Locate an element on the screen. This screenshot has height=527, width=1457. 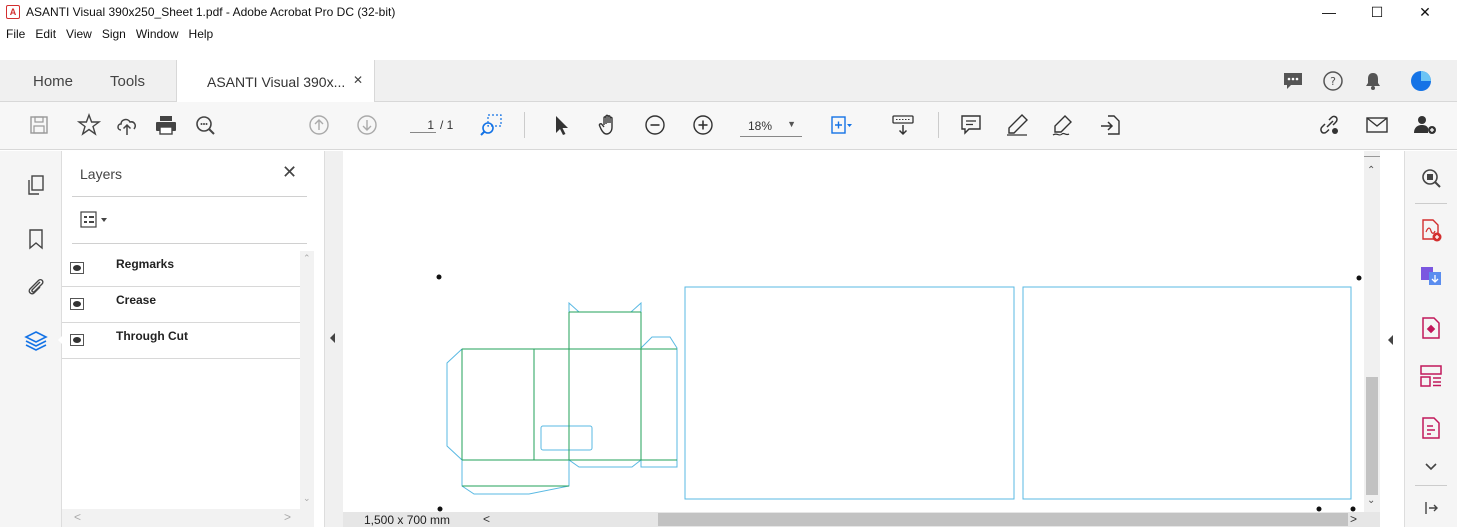
highlight-pen-icon is located at coordinates (1017, 125).